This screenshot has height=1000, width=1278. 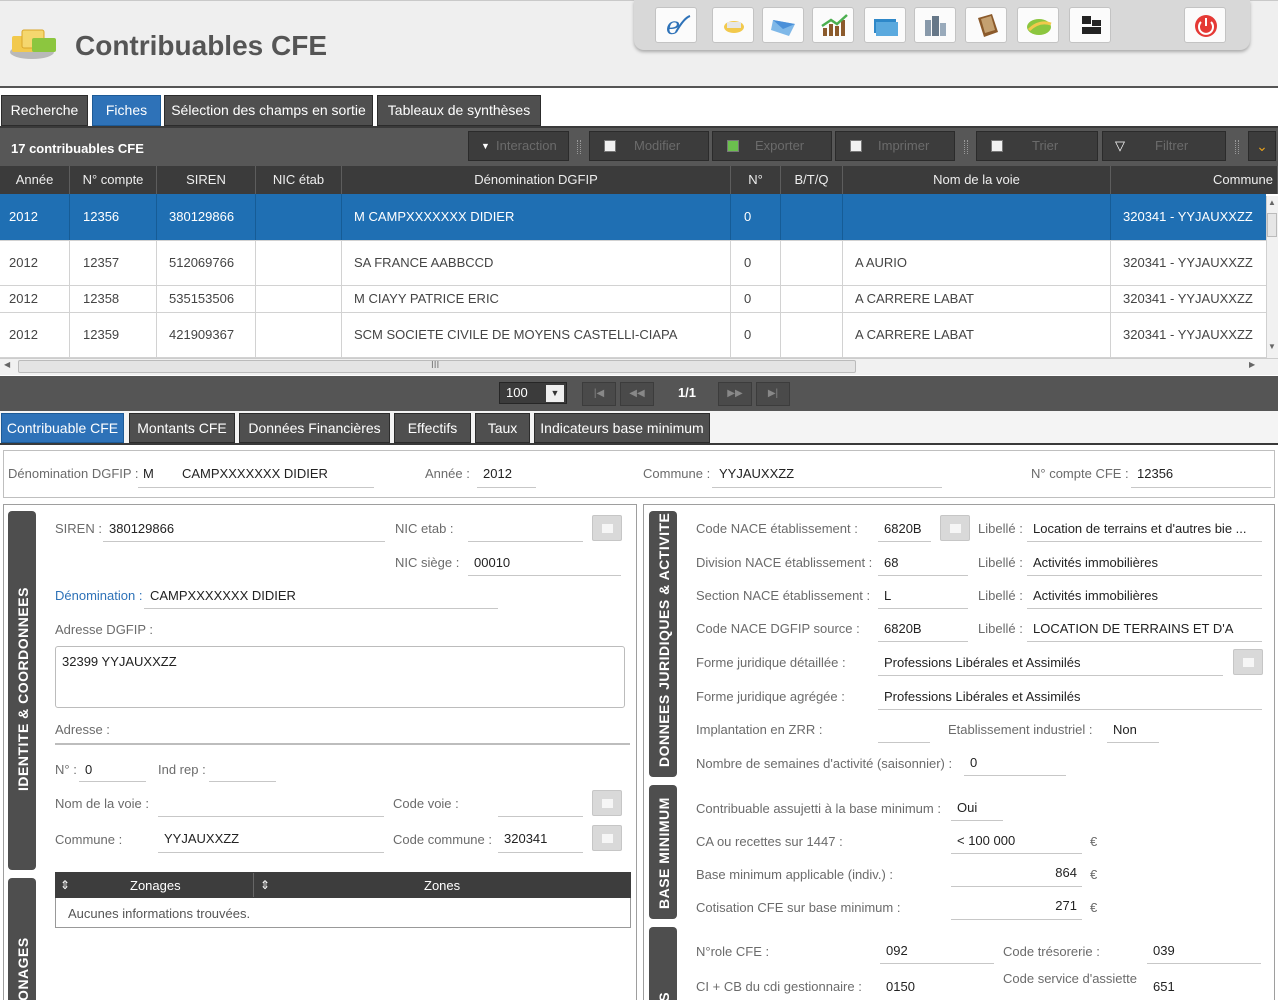 What do you see at coordinates (735, 394) in the screenshot?
I see `next-page-button: ▶▶` at bounding box center [735, 394].